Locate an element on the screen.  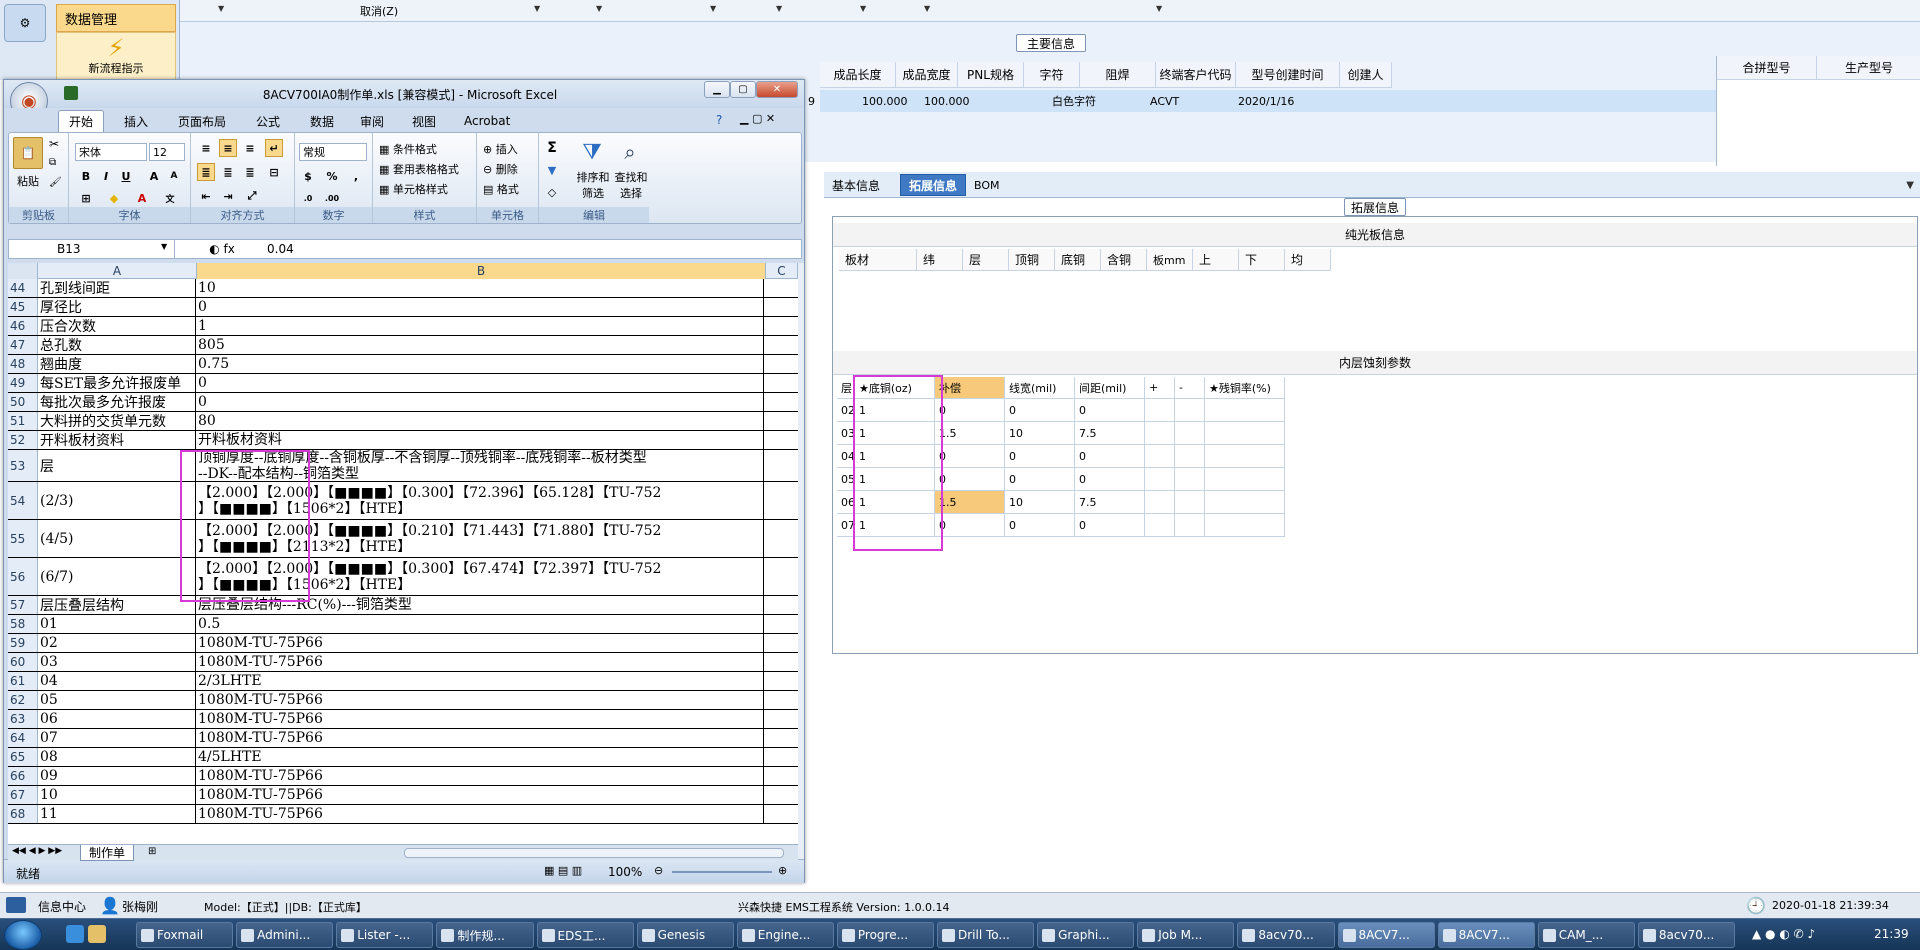
row-number: 56 is located at coordinates (23, 576).